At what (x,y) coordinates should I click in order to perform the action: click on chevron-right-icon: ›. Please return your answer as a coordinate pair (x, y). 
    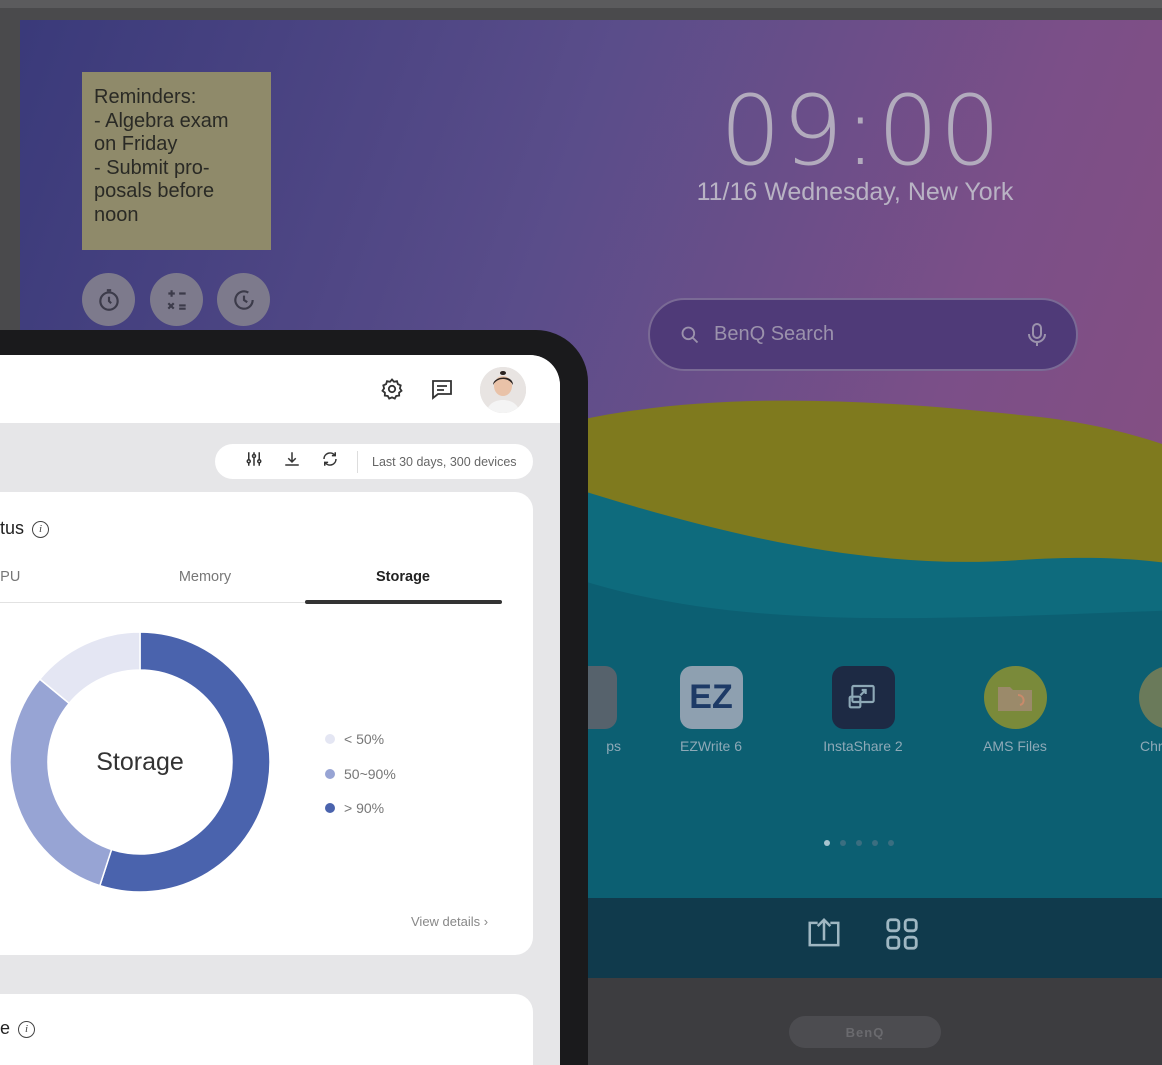
    Looking at the image, I should click on (486, 921).